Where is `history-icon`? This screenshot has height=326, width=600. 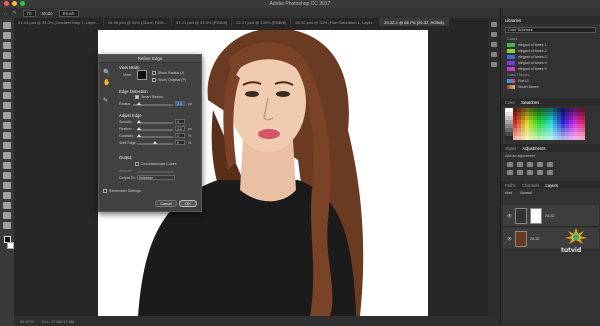 history-icon is located at coordinates (494, 24).